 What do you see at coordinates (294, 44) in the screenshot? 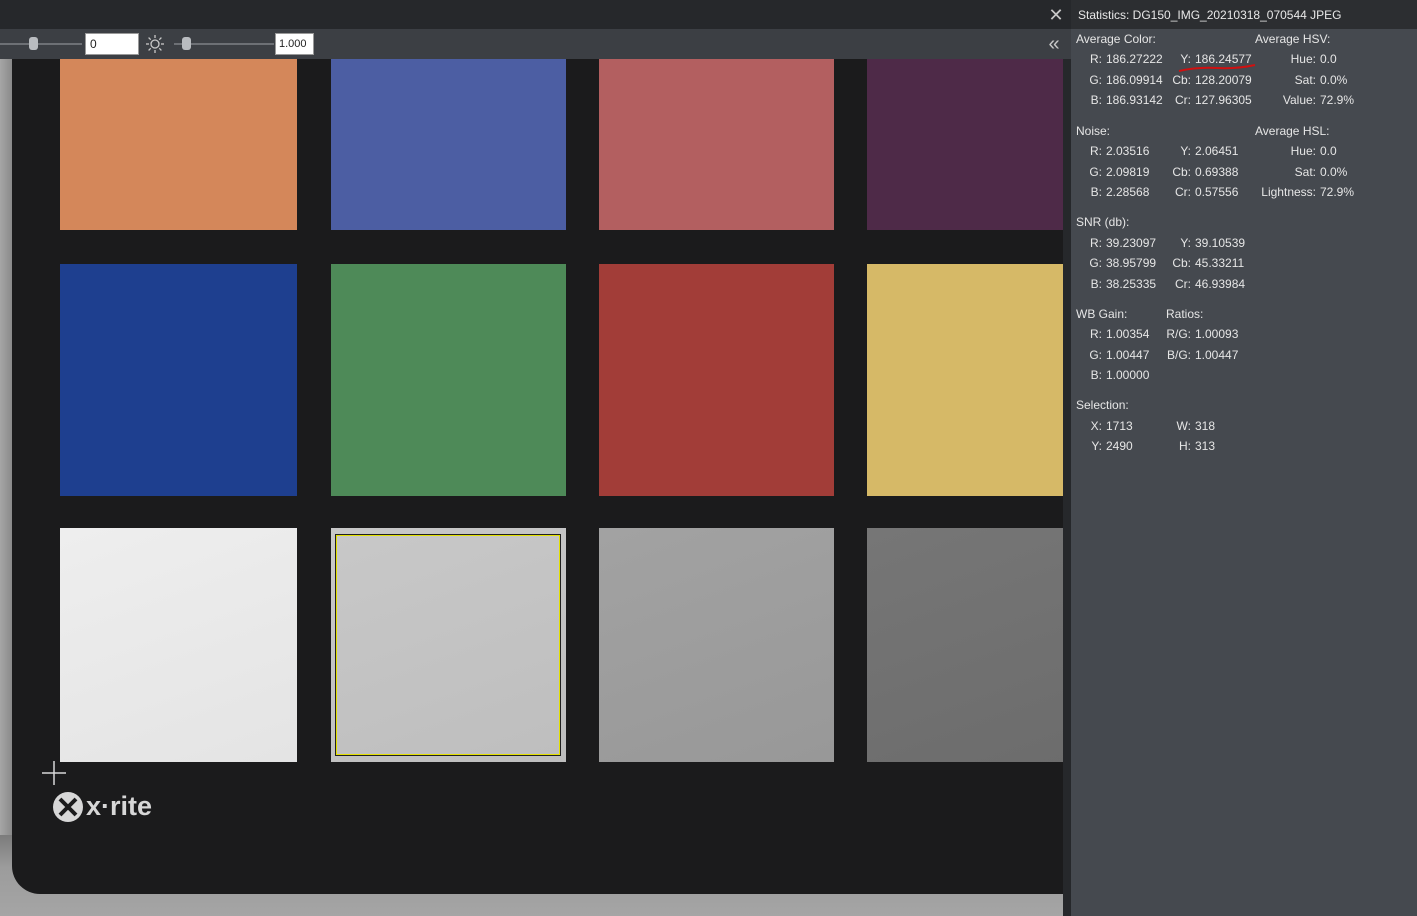
I see `gamma-field: 1.000` at bounding box center [294, 44].